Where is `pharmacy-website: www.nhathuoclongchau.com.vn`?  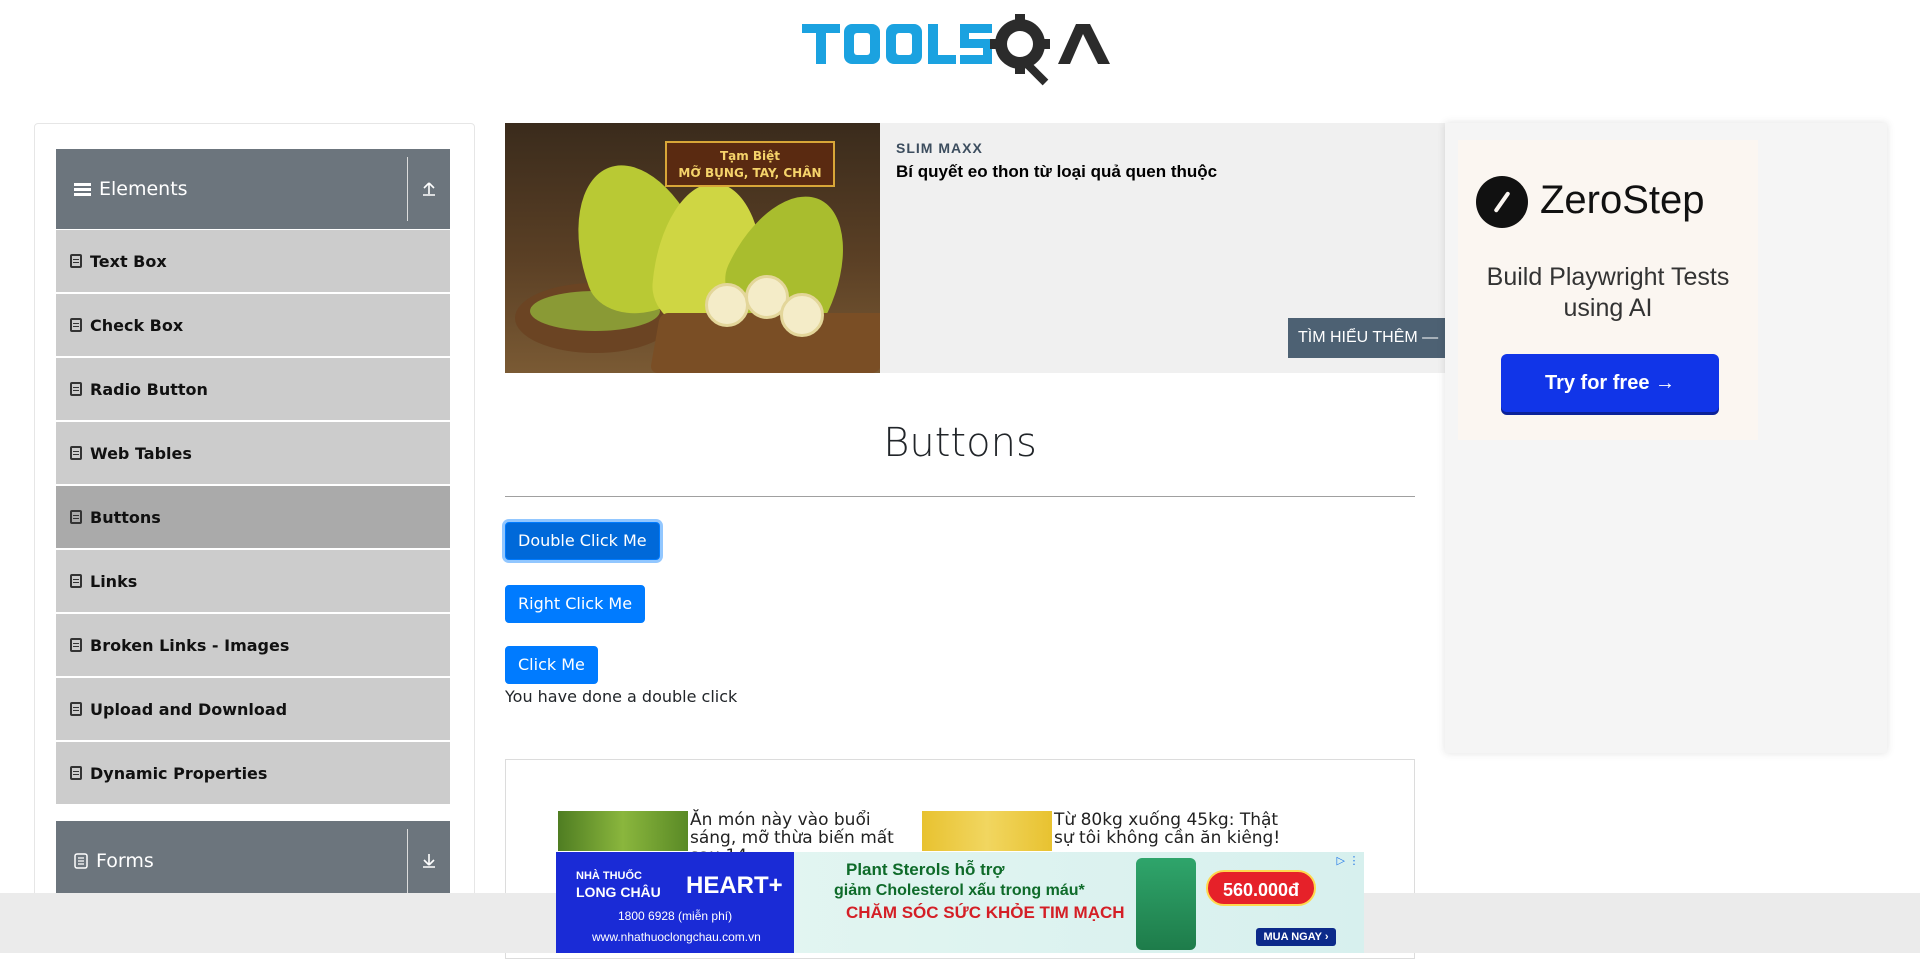 pharmacy-website: www.nhathuoclongchau.com.vn is located at coordinates (676, 937).